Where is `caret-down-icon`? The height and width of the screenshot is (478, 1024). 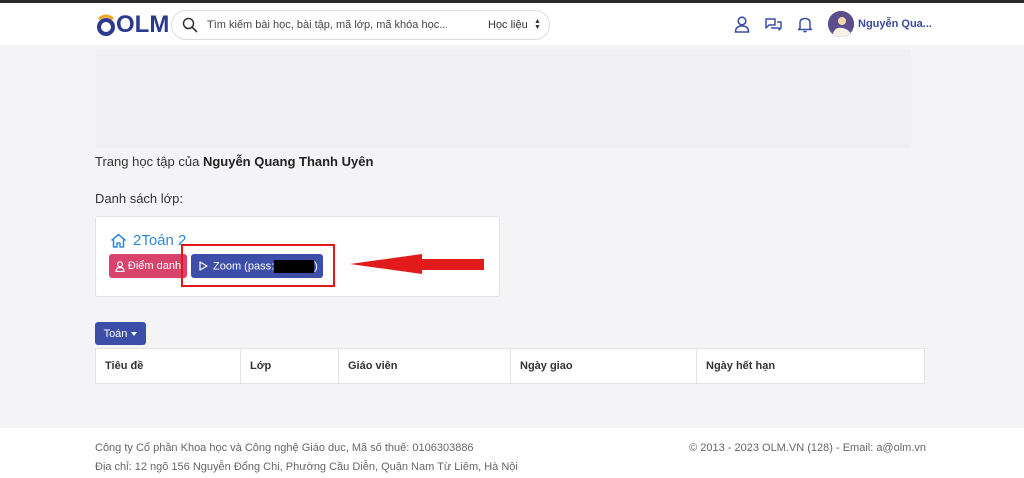
caret-down-icon is located at coordinates (134, 333).